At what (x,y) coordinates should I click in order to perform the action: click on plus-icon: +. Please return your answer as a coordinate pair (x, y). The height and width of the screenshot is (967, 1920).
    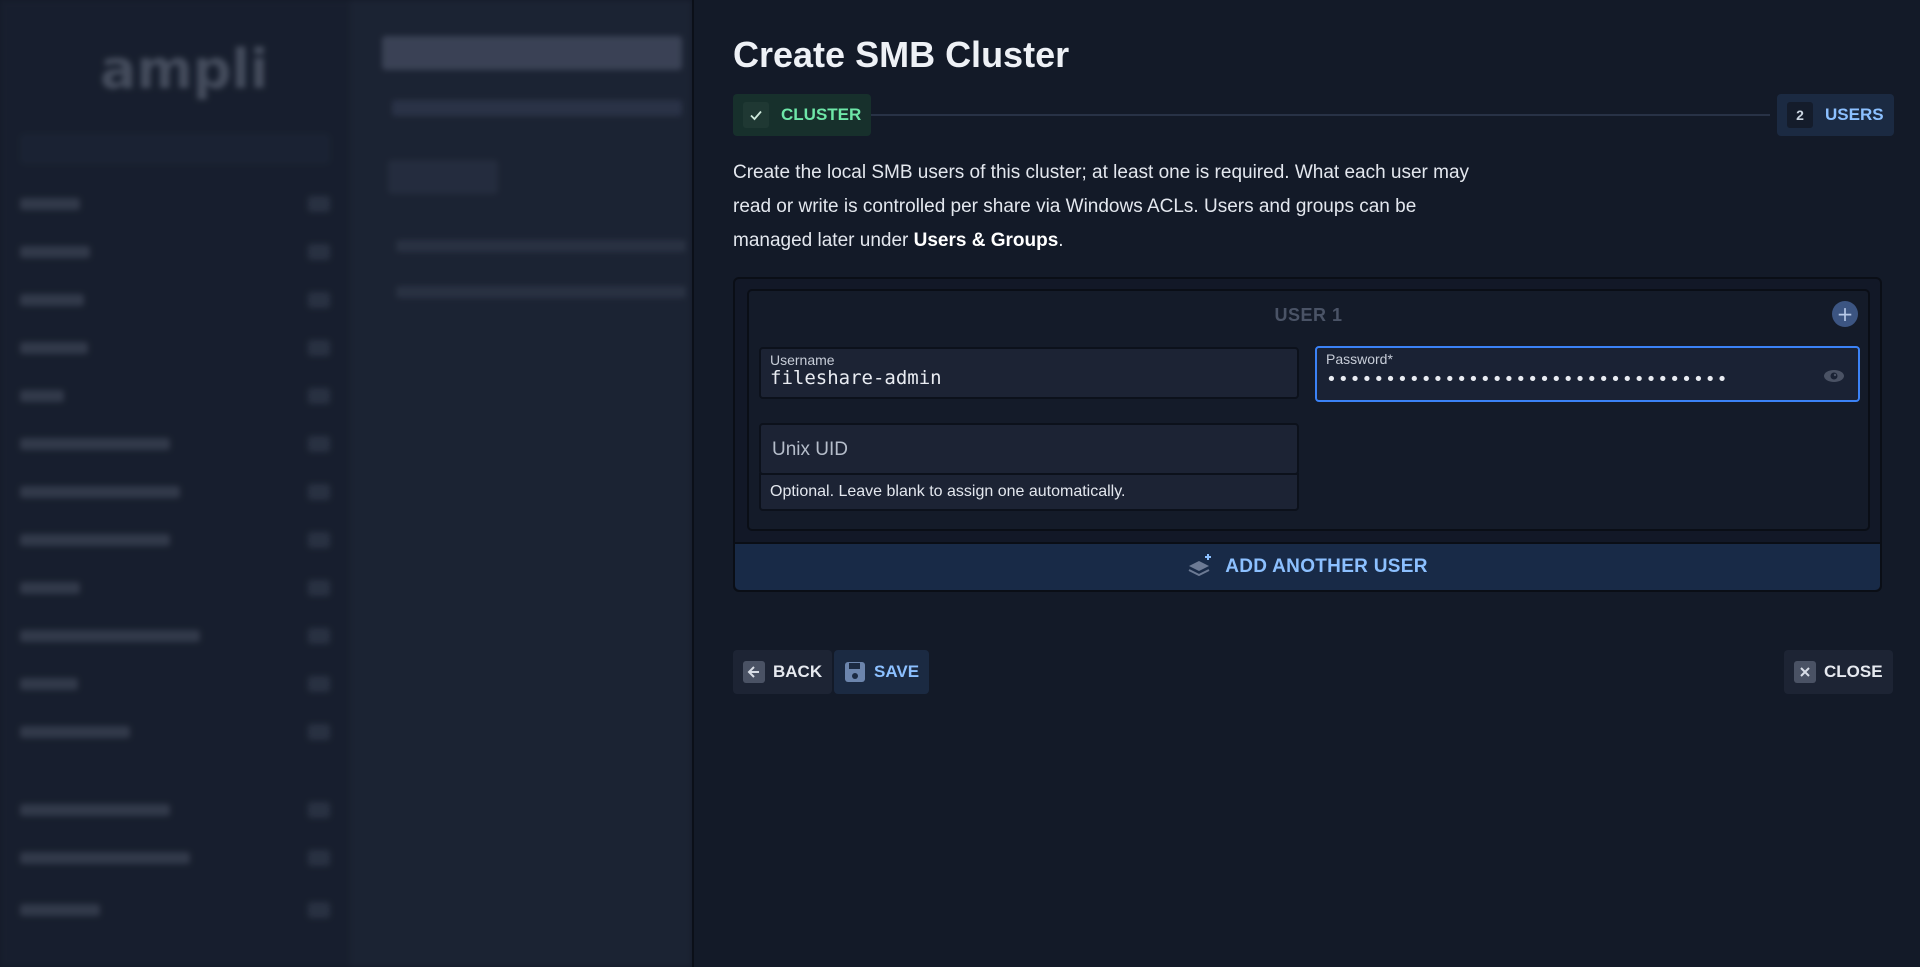
    Looking at the image, I should click on (1845, 314).